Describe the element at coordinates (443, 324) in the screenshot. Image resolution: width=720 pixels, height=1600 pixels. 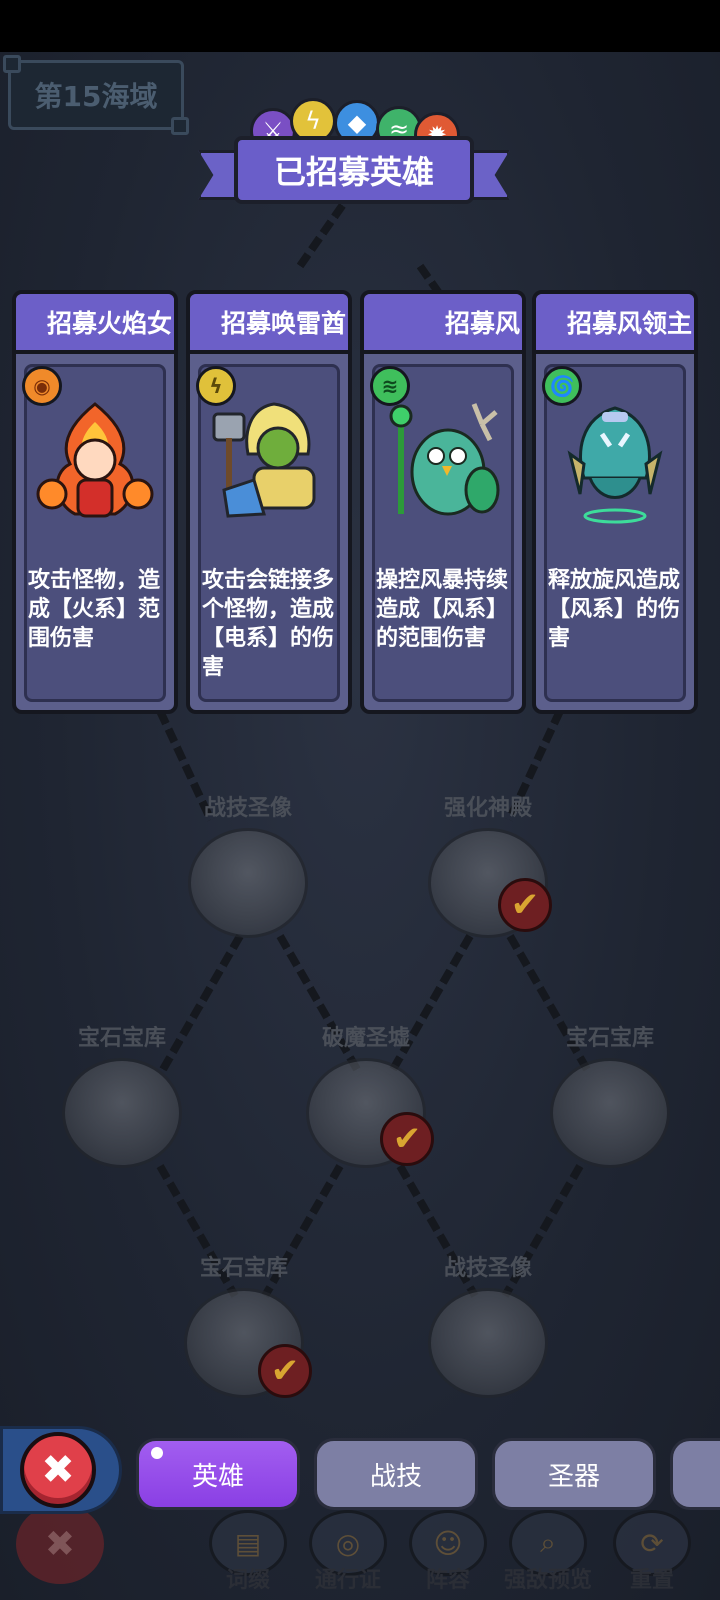
I see `hero-card-header: 招募风` at that location.